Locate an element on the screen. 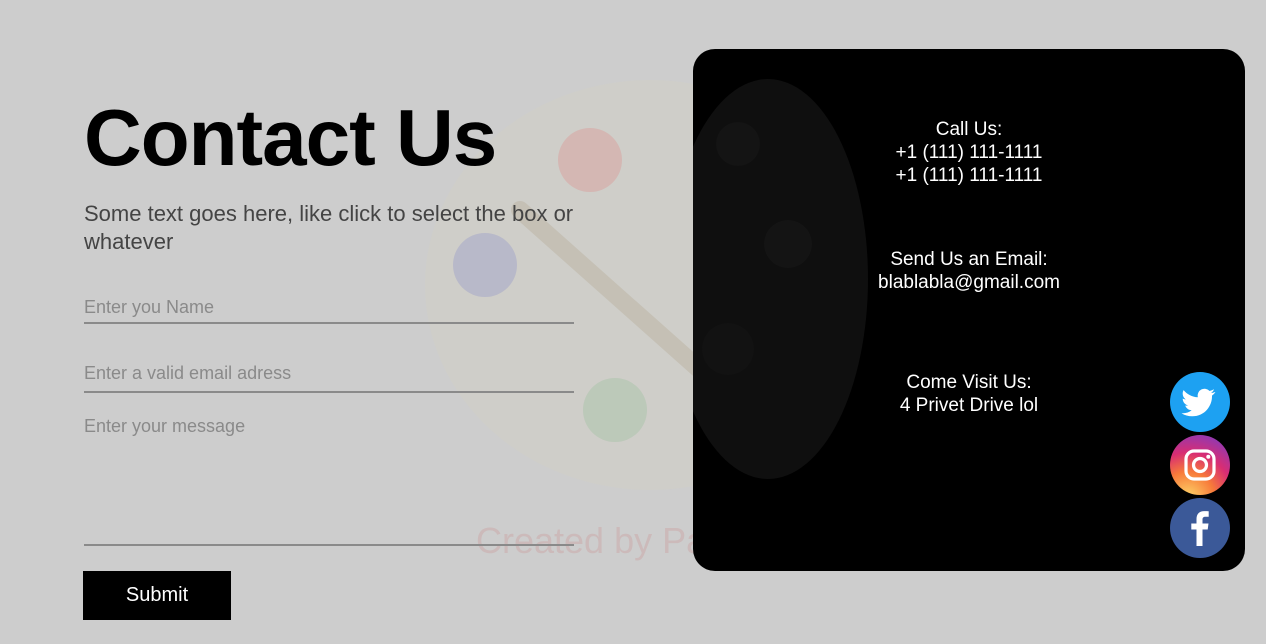 This screenshot has height=644, width=1266. email-address: blablabla@gmail.com is located at coordinates (969, 282).